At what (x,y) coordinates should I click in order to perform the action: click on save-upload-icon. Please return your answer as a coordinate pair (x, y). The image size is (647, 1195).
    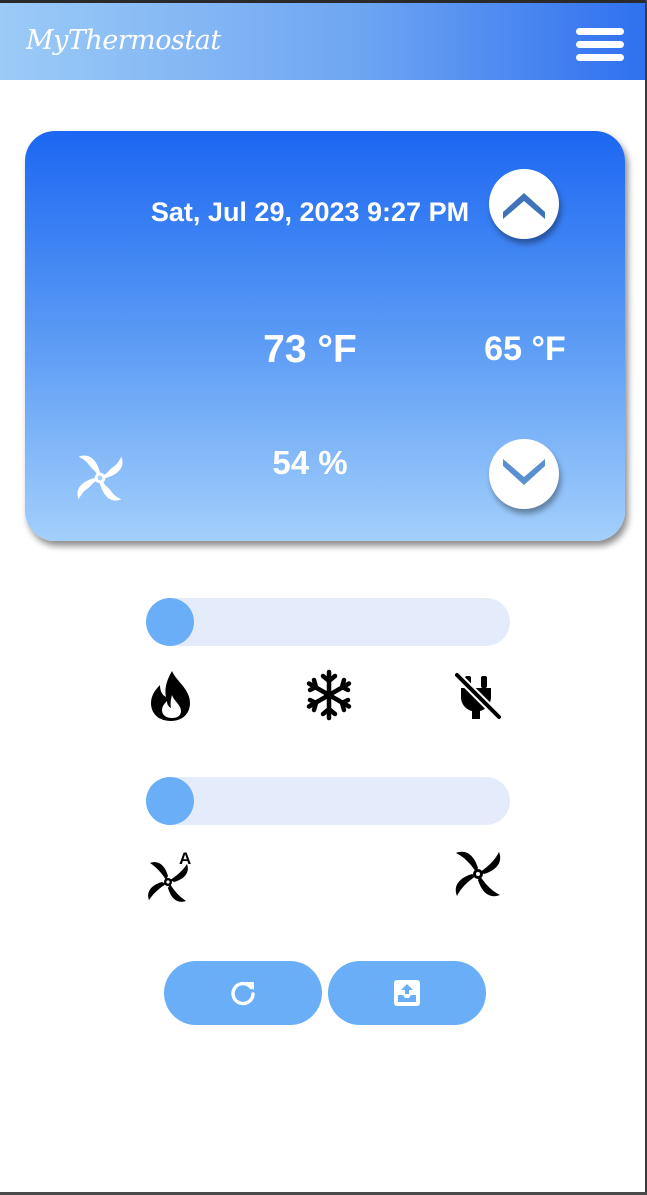
    Looking at the image, I should click on (407, 993).